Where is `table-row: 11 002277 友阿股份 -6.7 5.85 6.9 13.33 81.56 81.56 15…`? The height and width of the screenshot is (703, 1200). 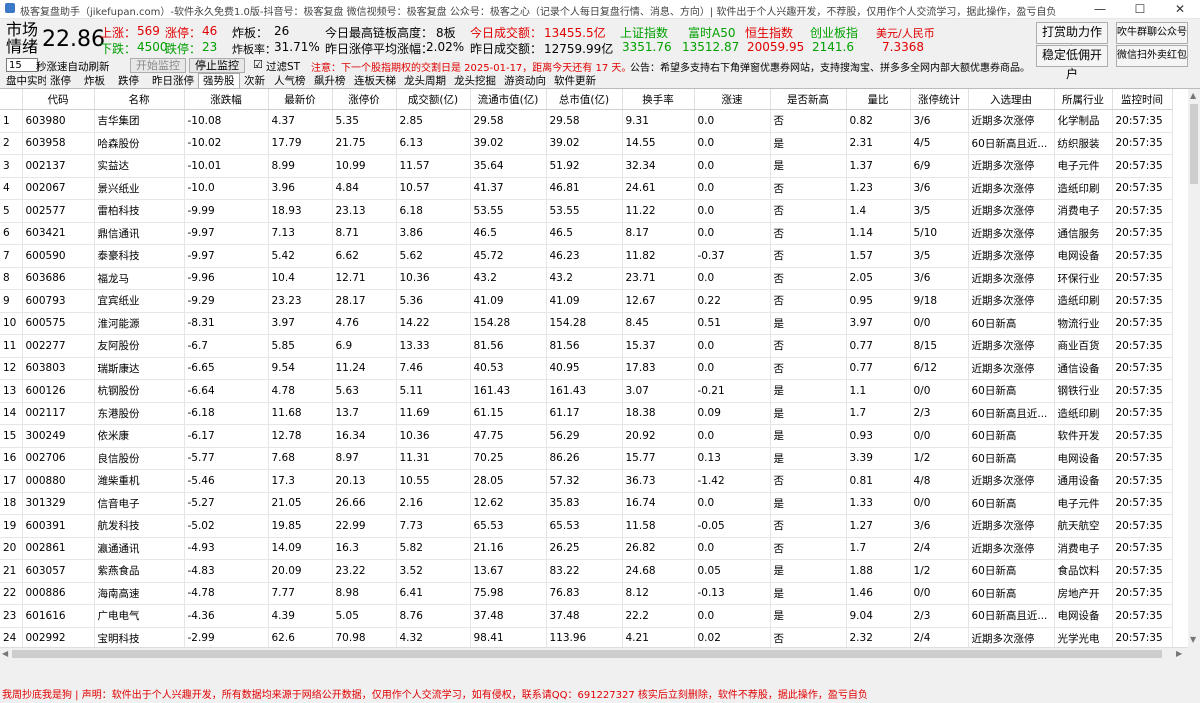 table-row: 11 002277 友阿股份 -6.7 5.85 6.9 13.33 81.56 81.56 15… is located at coordinates (586, 346).